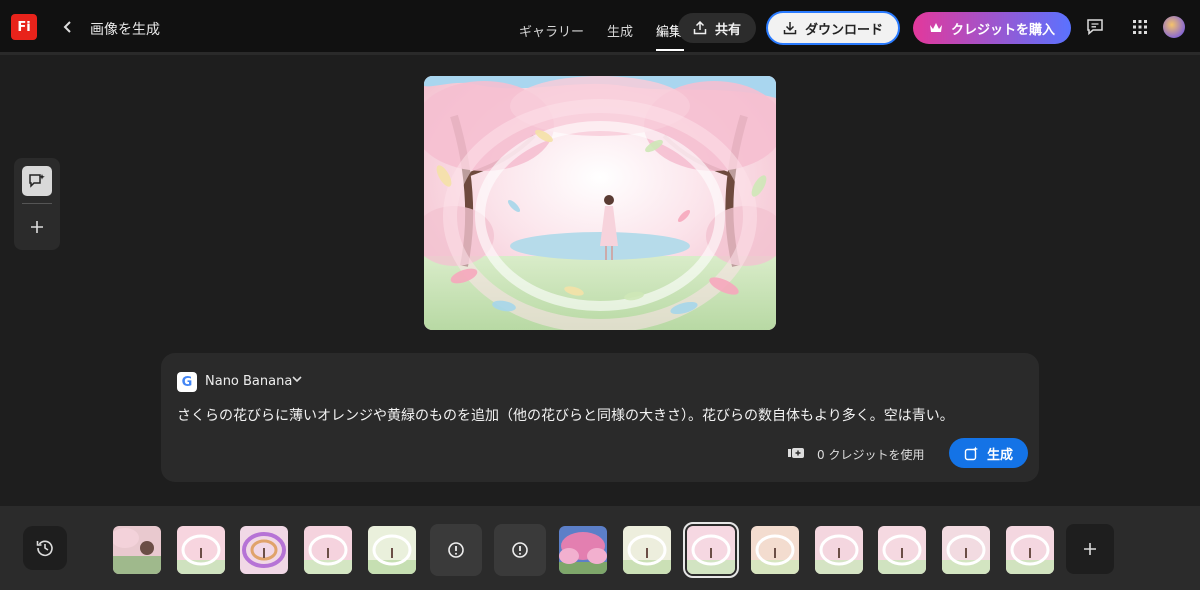  I want to click on upload-icon, so click(700, 28).